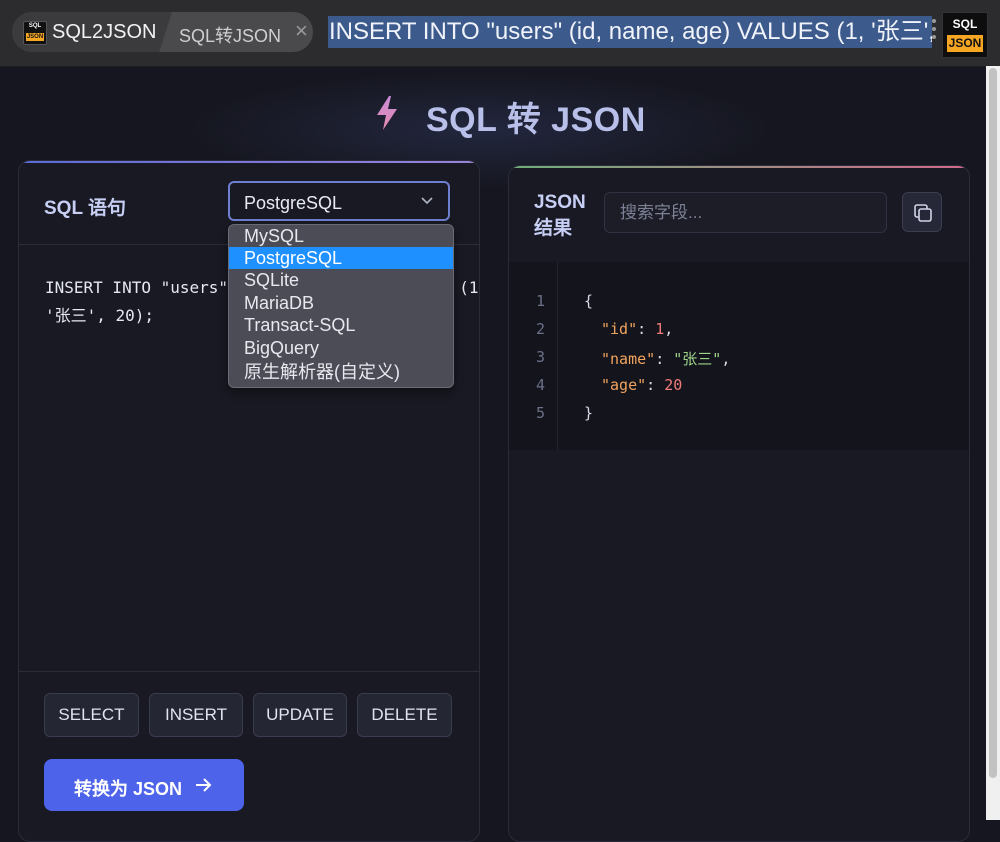 This screenshot has height=842, width=1000. I want to click on extension-logo-icon: SQL JSON, so click(965, 35).